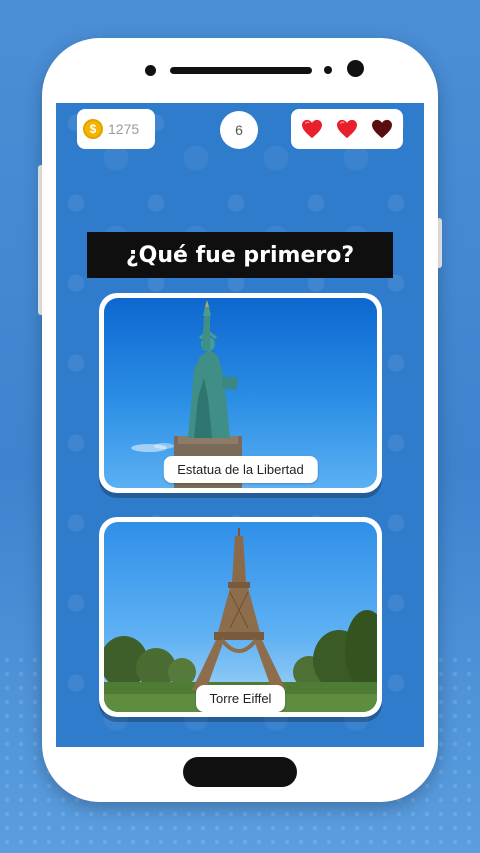 The height and width of the screenshot is (853, 480). I want to click on eiffel-tower-image: Torre Eiffel, so click(240, 617).